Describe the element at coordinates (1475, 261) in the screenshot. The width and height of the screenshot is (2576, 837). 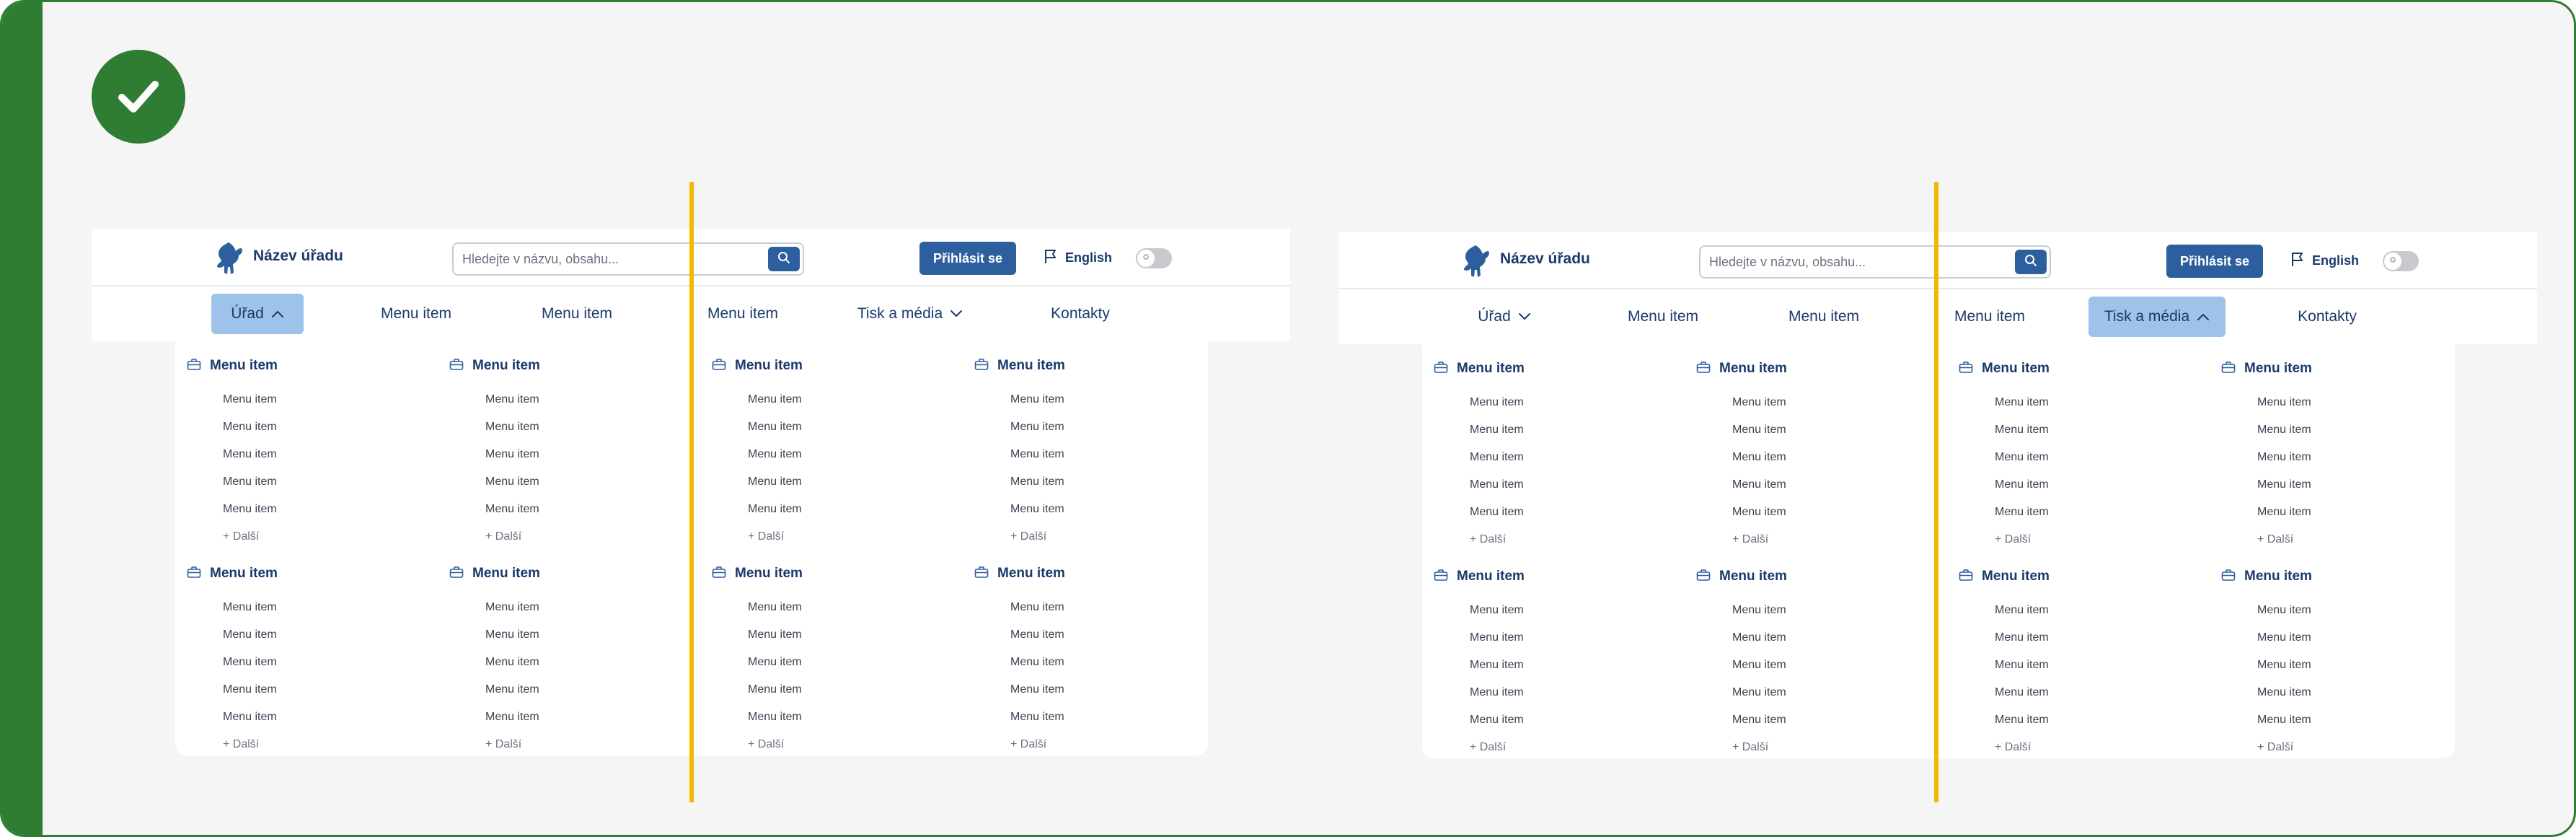
I see `lion-emblem-icon` at that location.